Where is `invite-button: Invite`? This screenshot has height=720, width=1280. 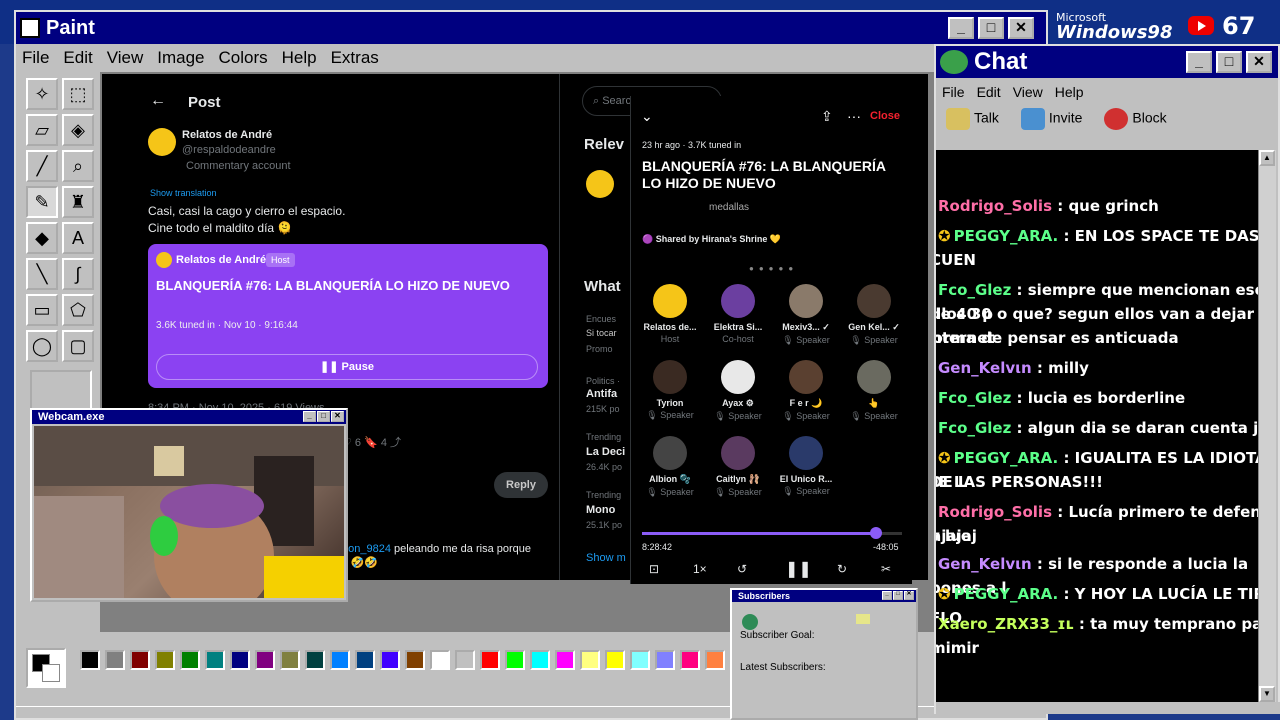 invite-button: Invite is located at coordinates (1051, 119).